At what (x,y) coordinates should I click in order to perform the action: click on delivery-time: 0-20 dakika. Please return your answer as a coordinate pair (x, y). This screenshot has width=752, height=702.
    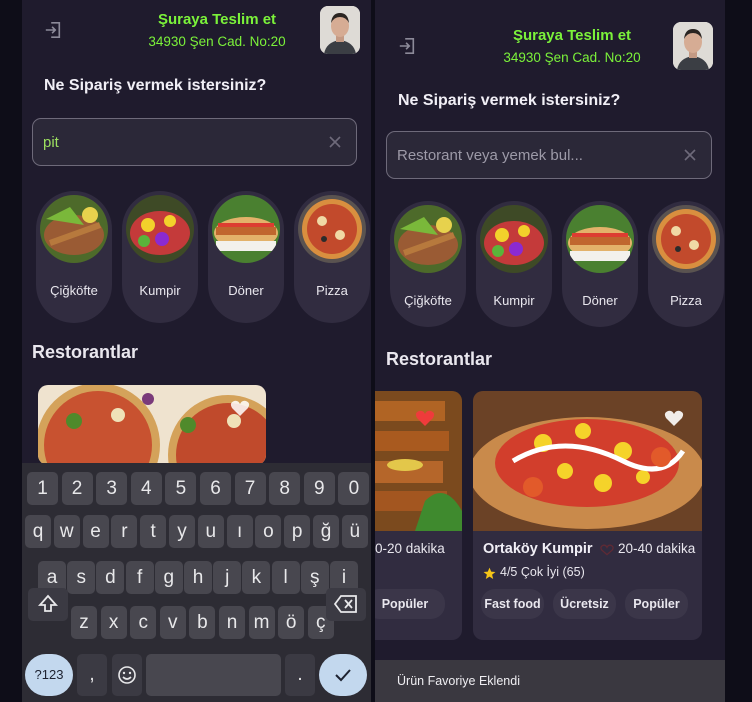
    Looking at the image, I should click on (410, 548).